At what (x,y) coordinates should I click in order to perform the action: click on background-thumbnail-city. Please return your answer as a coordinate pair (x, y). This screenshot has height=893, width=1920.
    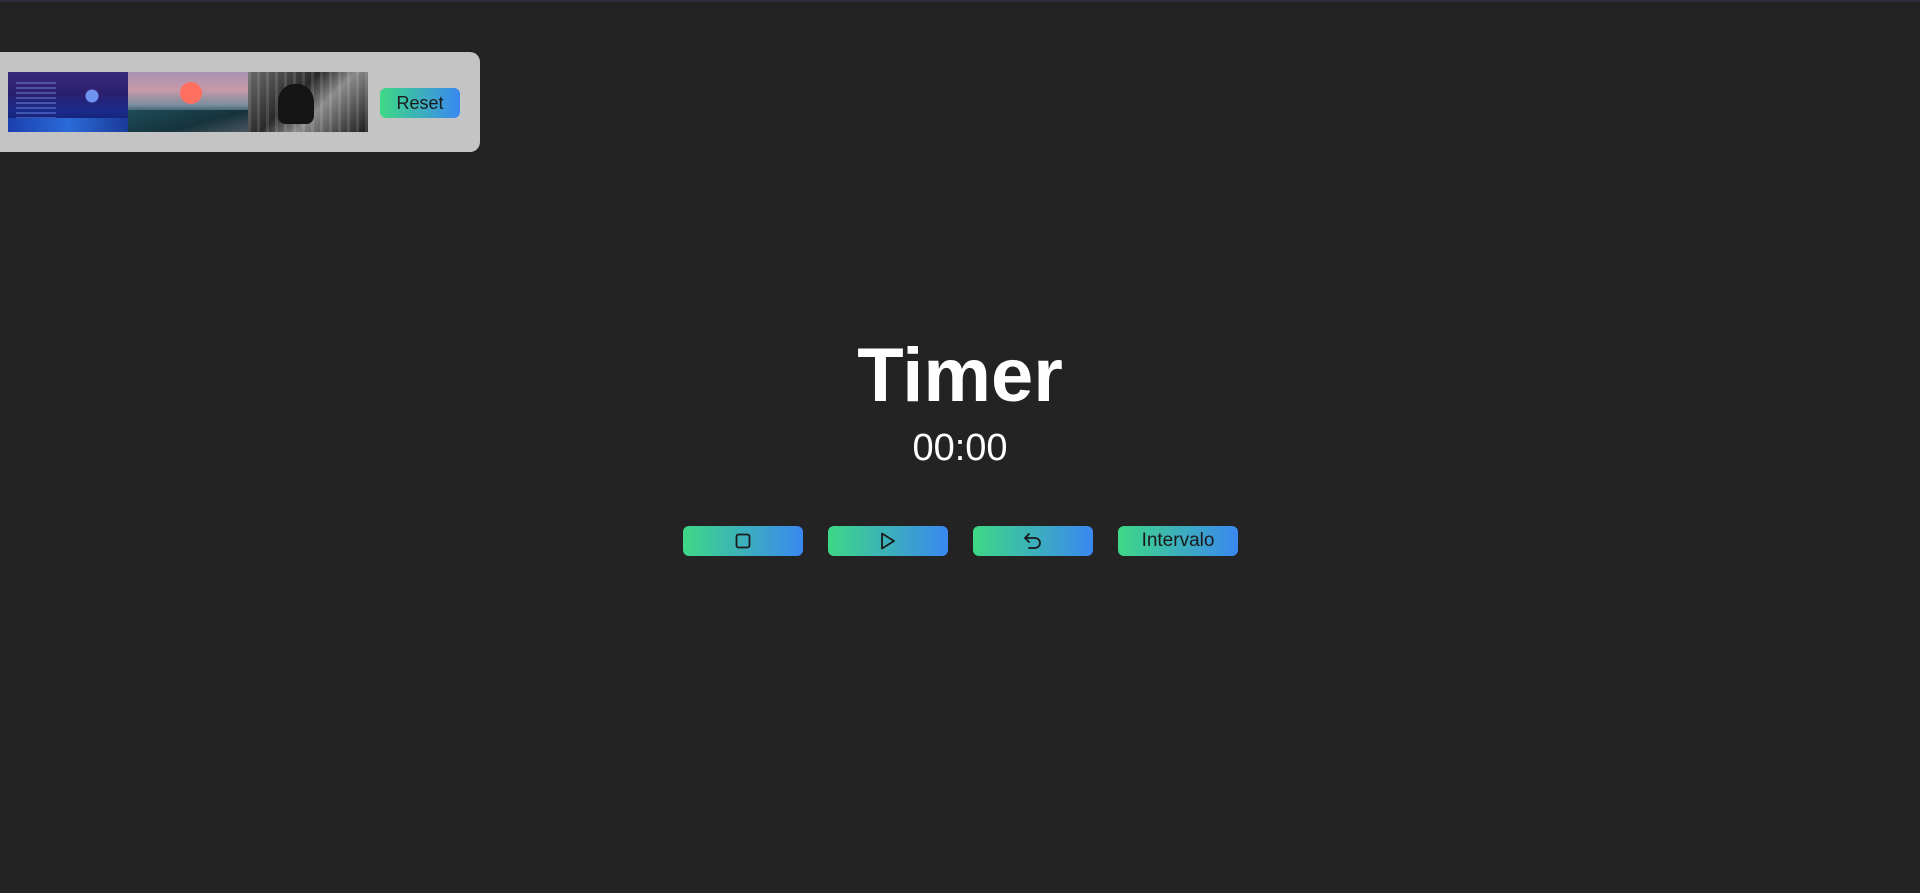
    Looking at the image, I should click on (68, 102).